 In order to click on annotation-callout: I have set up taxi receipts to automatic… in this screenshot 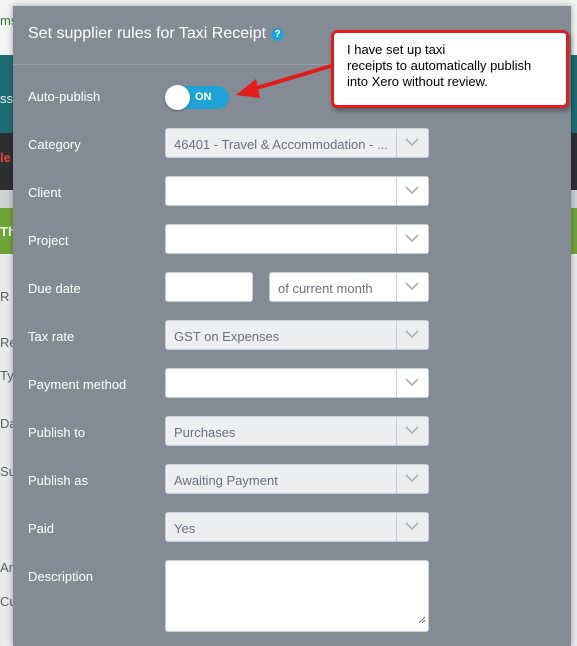, I will do `click(450, 69)`.